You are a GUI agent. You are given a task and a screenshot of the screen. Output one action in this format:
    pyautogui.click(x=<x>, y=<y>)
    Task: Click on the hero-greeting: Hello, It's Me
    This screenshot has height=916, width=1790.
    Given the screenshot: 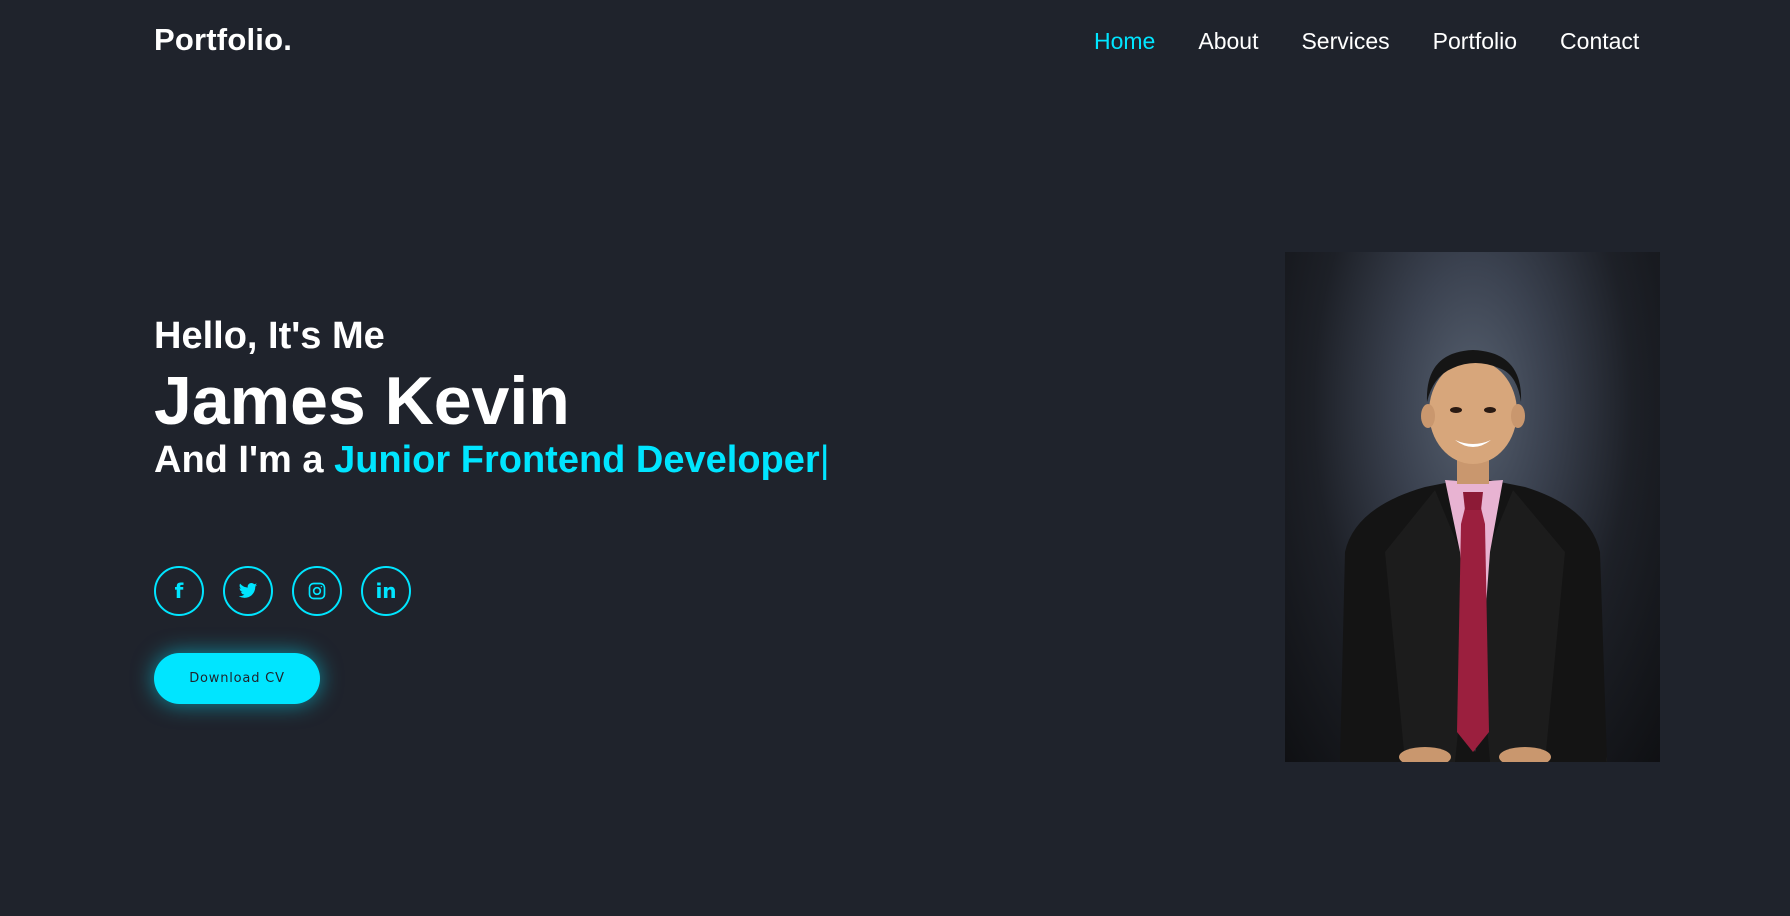 What is the action you would take?
    pyautogui.click(x=269, y=336)
    